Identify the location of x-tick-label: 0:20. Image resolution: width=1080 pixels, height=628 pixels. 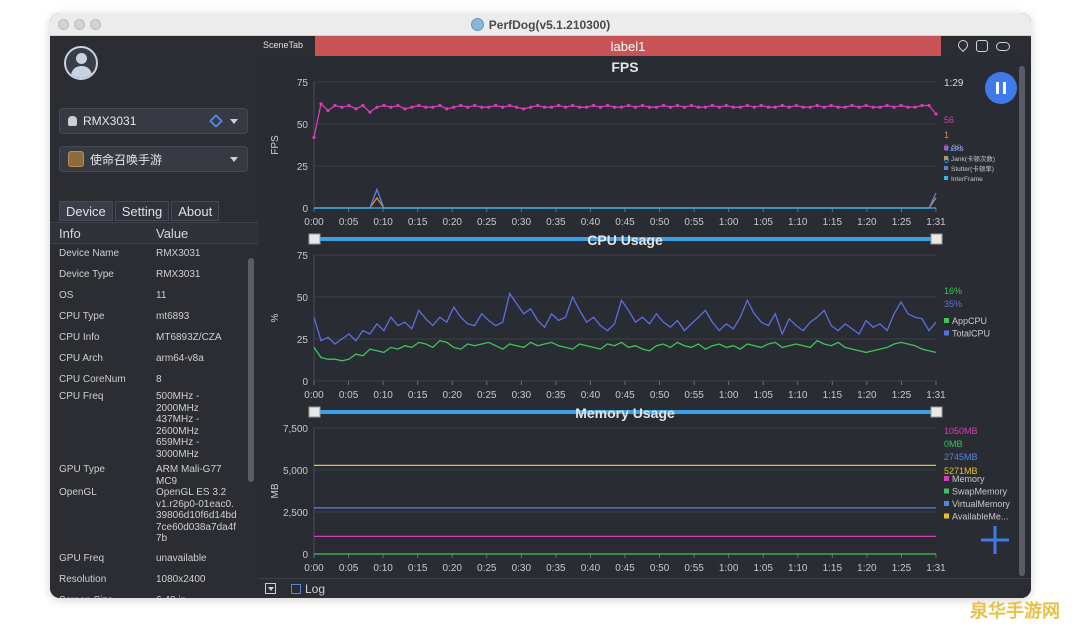
(452, 222).